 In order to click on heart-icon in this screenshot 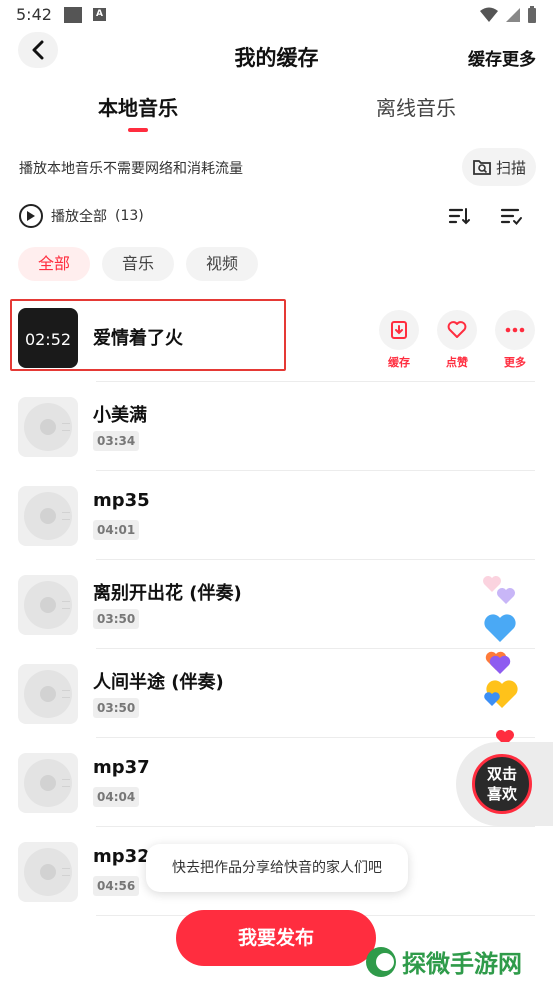, I will do `click(457, 329)`.